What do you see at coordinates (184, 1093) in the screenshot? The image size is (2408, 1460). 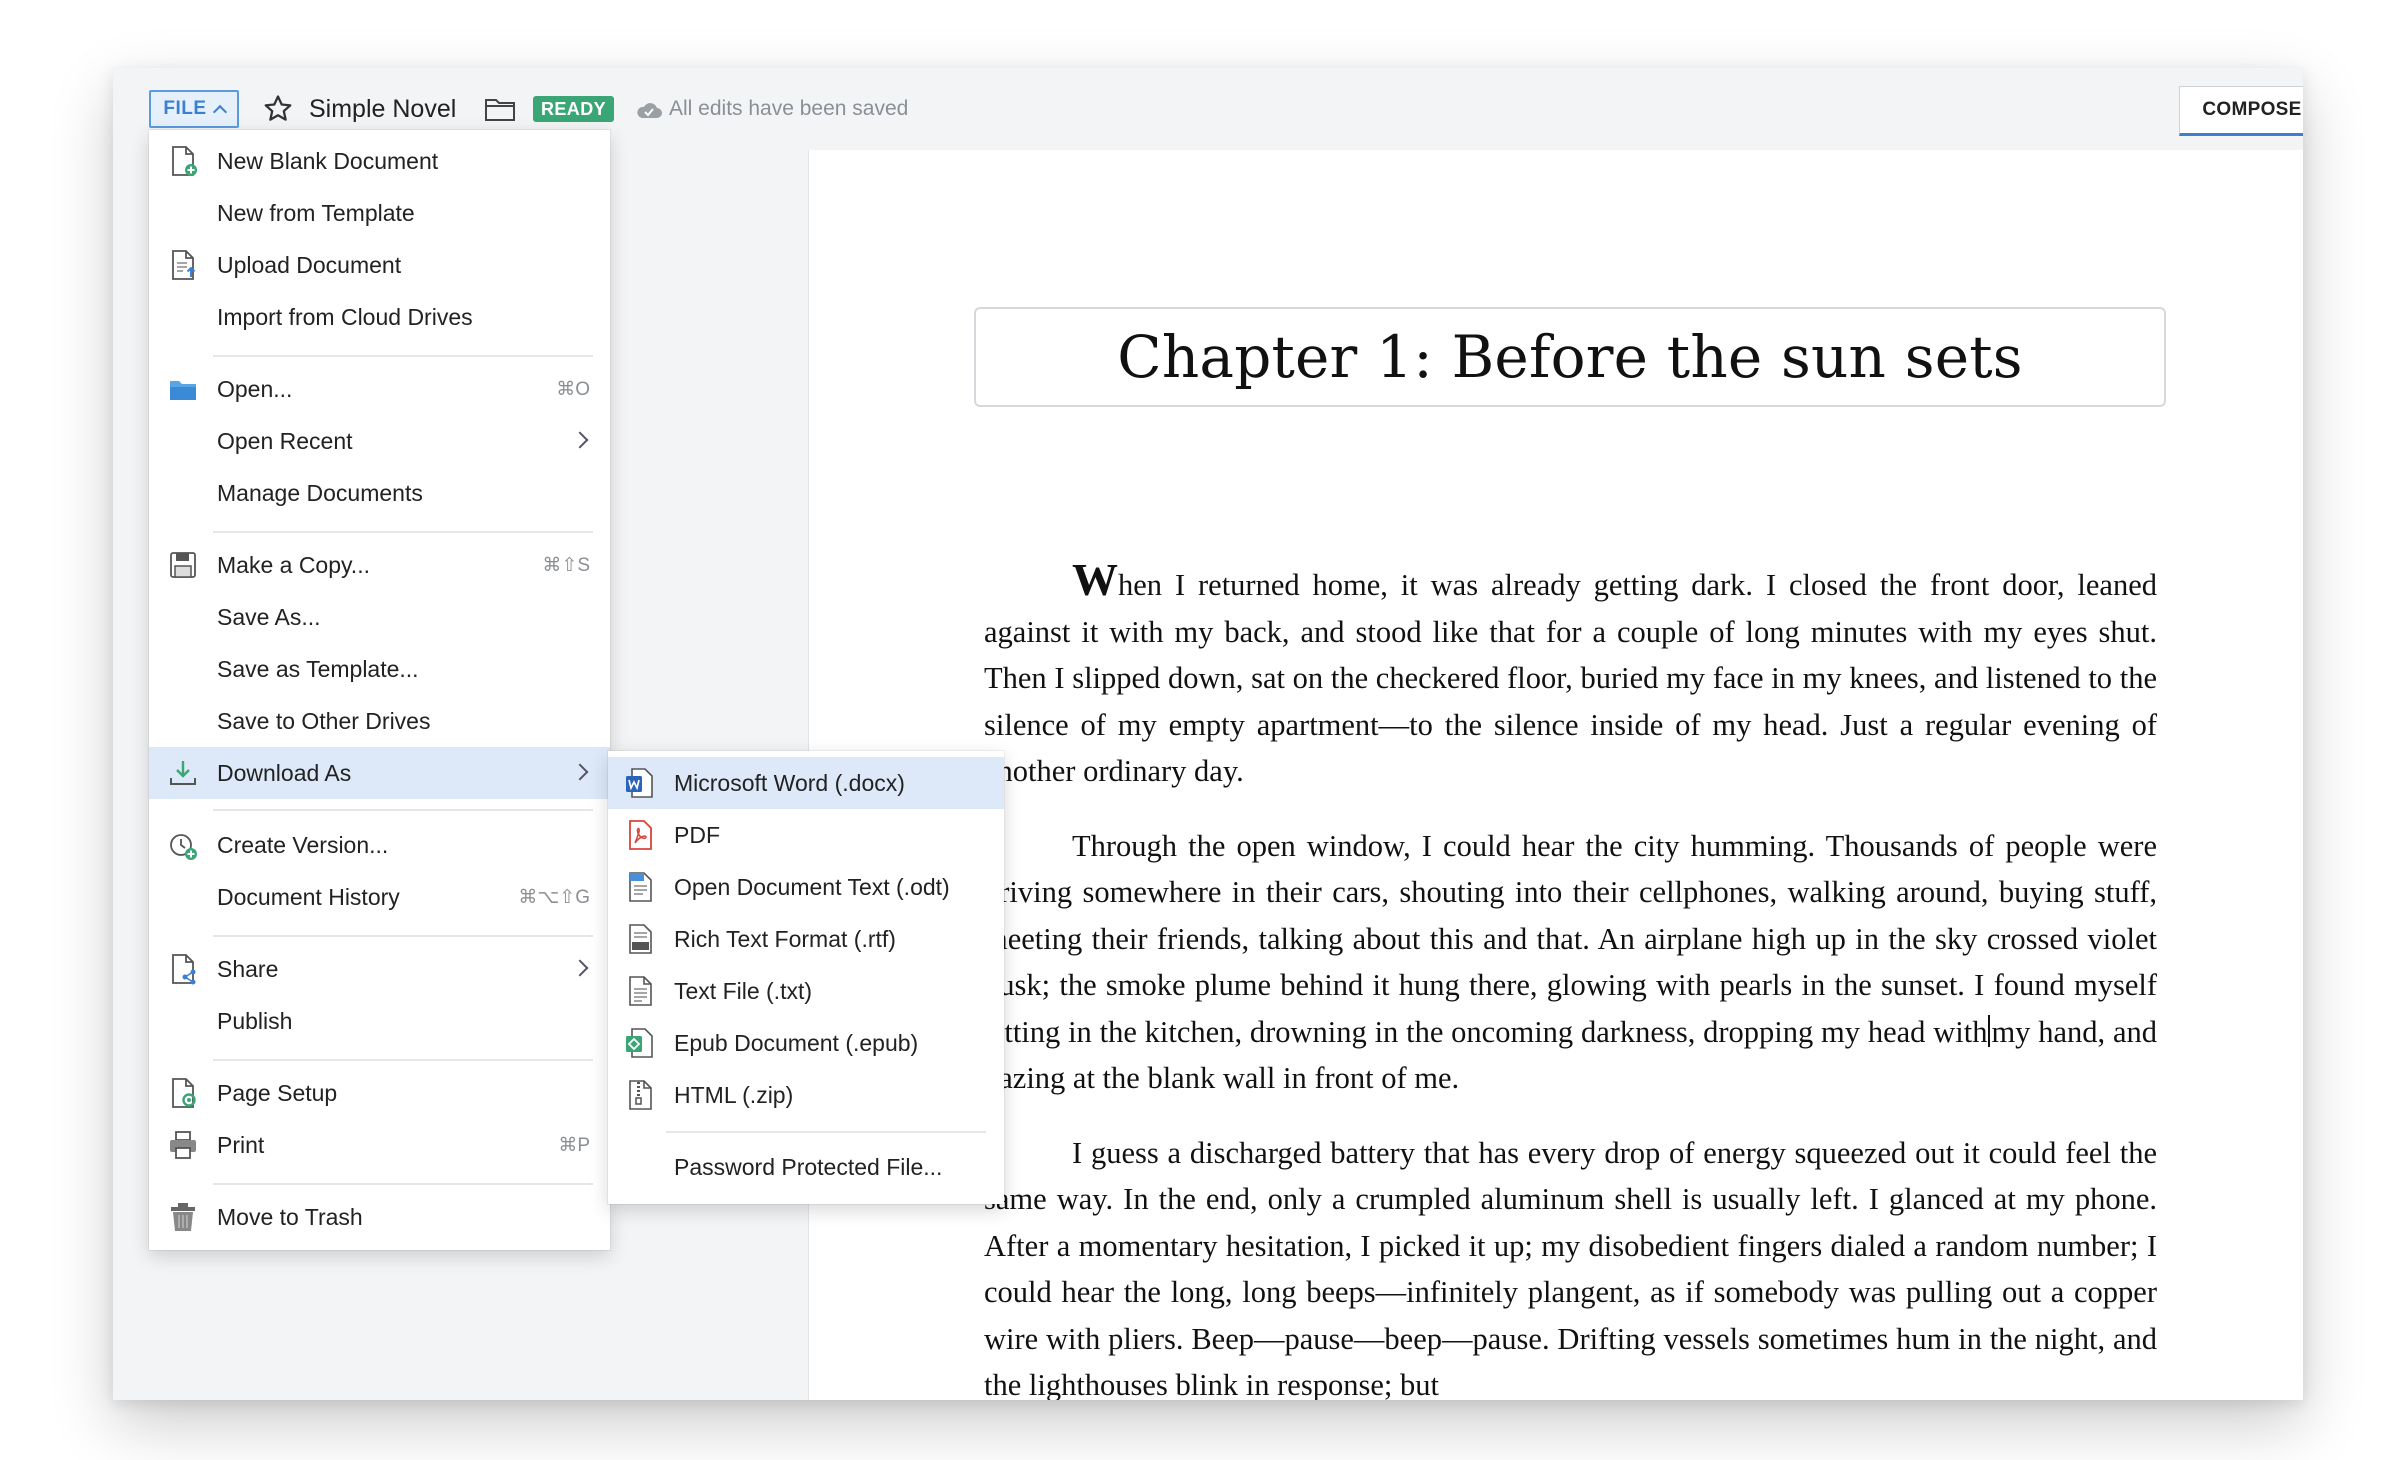 I see `page-setup-icon` at bounding box center [184, 1093].